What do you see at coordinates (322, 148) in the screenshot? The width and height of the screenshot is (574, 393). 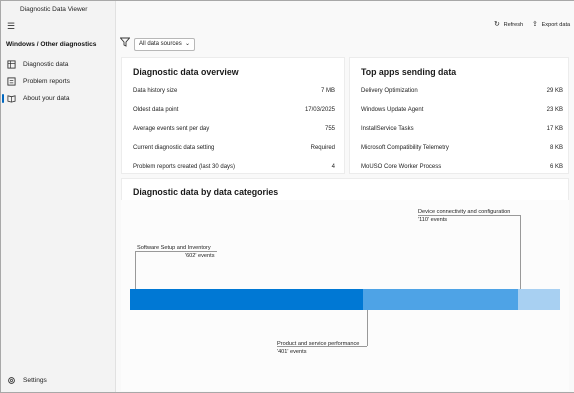 I see `row-value: Required` at bounding box center [322, 148].